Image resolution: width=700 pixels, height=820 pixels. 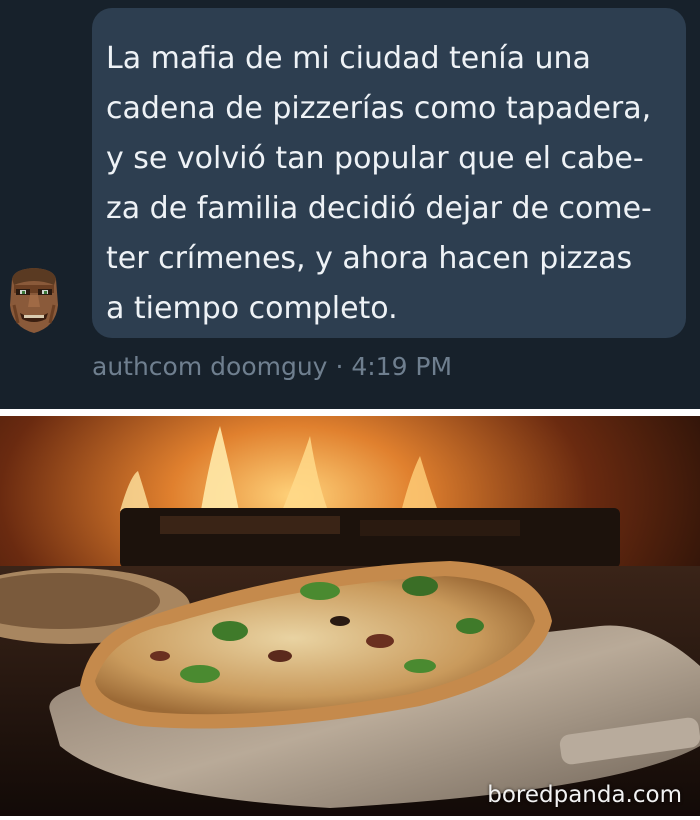 What do you see at coordinates (375, 158) in the screenshot?
I see `message-line: y se volvió tan popular que el cabe-` at bounding box center [375, 158].